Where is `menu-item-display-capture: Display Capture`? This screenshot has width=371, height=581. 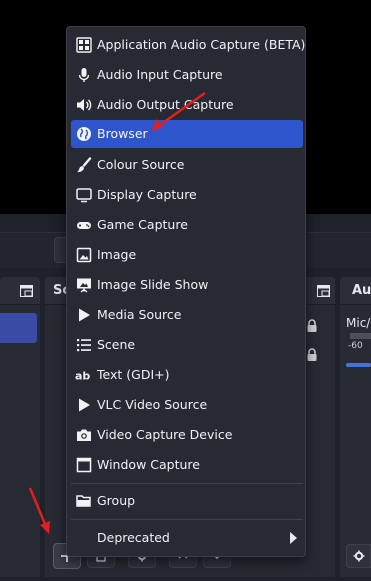 menu-item-display-capture: Display Capture is located at coordinates (187, 195).